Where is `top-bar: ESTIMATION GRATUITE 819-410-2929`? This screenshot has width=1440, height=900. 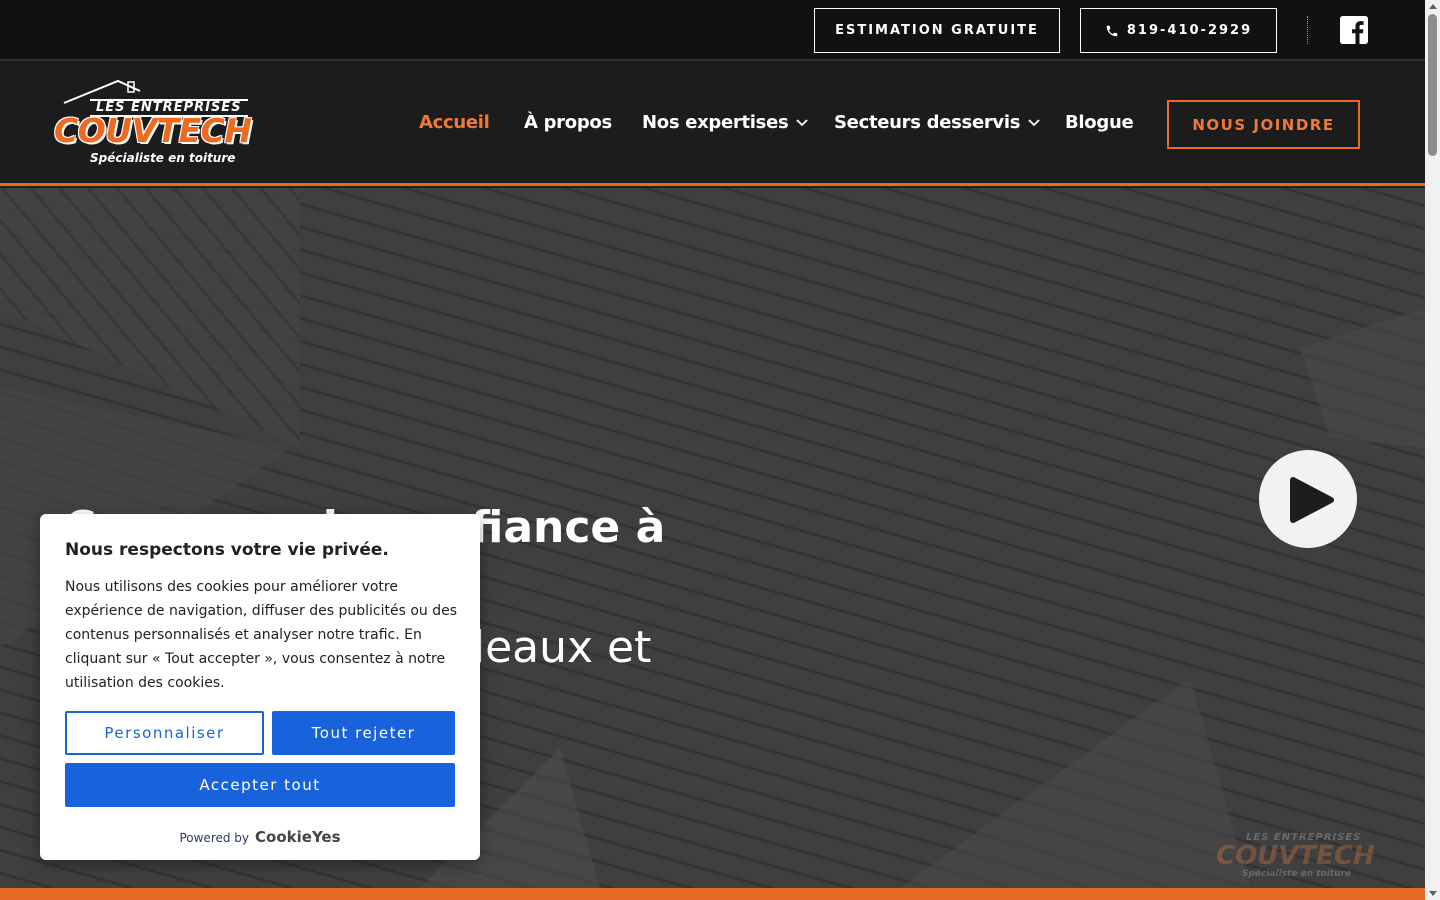 top-bar: ESTIMATION GRATUITE 819-410-2929 is located at coordinates (712, 30).